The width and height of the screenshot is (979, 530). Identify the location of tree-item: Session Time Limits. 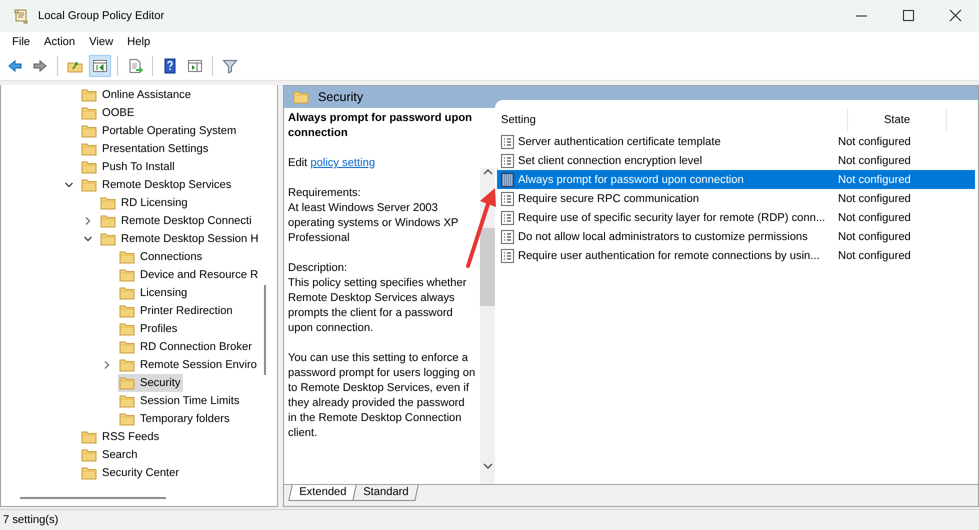
(180, 401).